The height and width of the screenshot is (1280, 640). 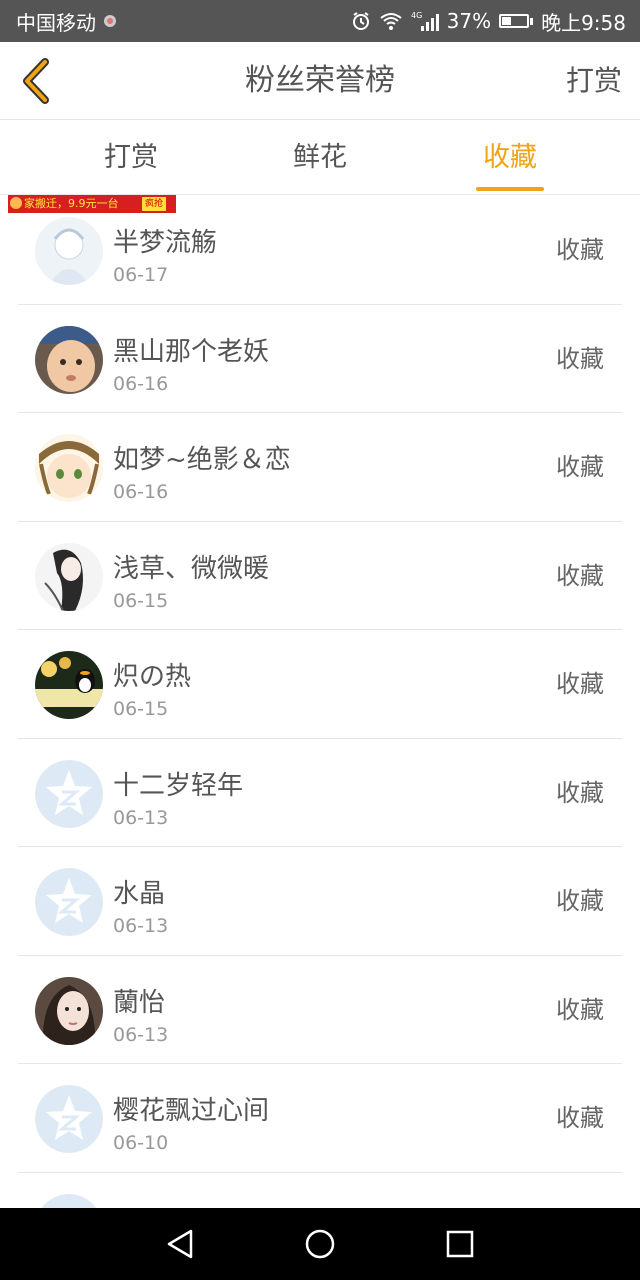 I want to click on ad-button: 疯抢, so click(x=153, y=204).